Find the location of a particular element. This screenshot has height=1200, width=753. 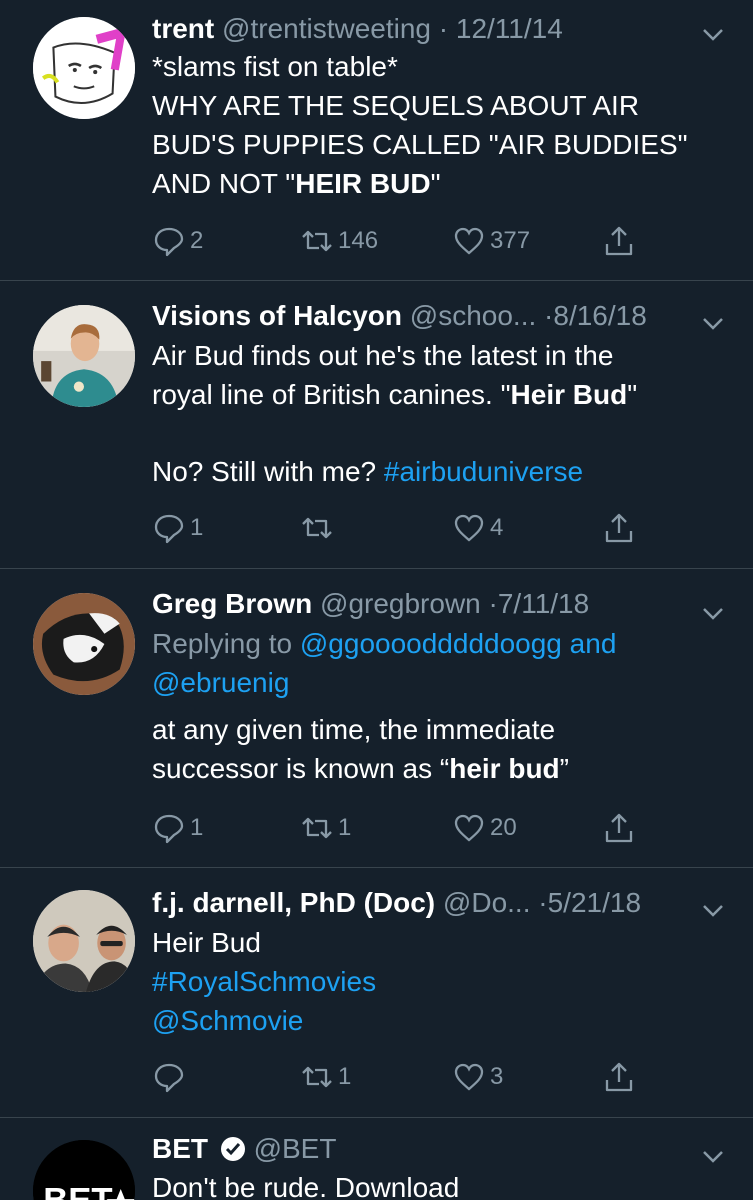

like-count: 3 is located at coordinates (497, 1076).